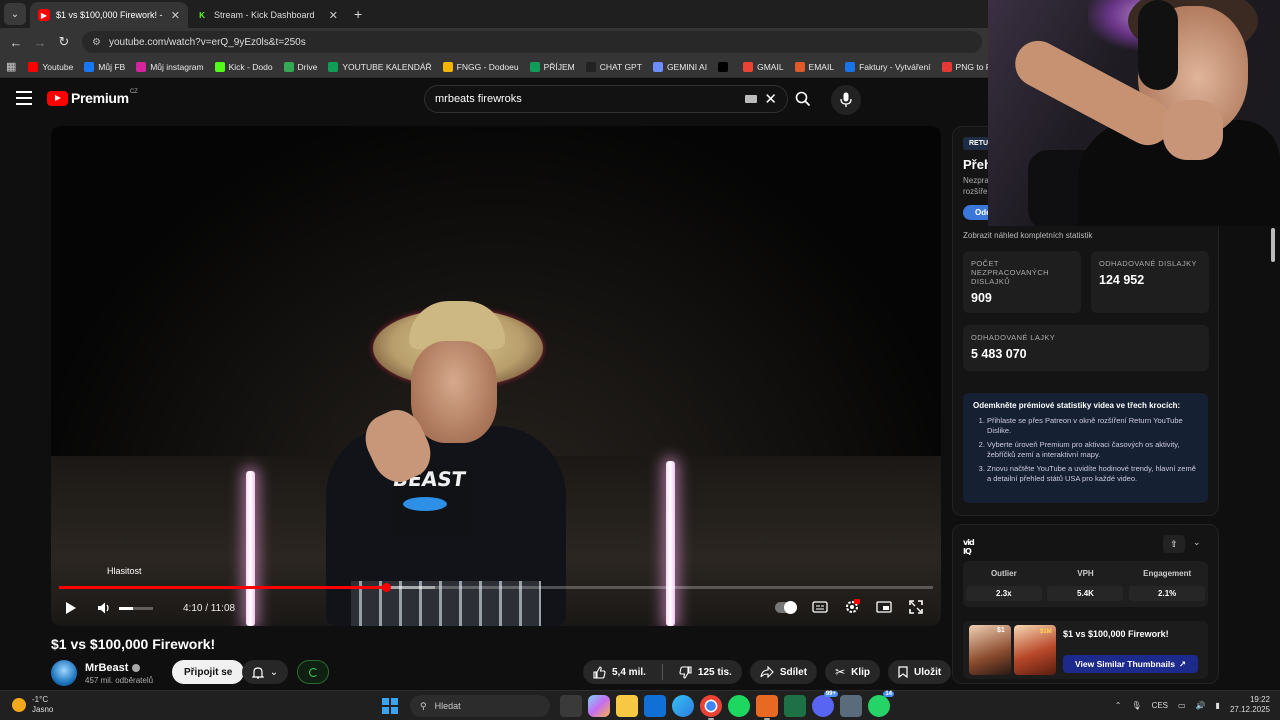 Image resolution: width=1280 pixels, height=720 pixels. Describe the element at coordinates (685, 672) in the screenshot. I see `thumbs-down-icon` at that location.